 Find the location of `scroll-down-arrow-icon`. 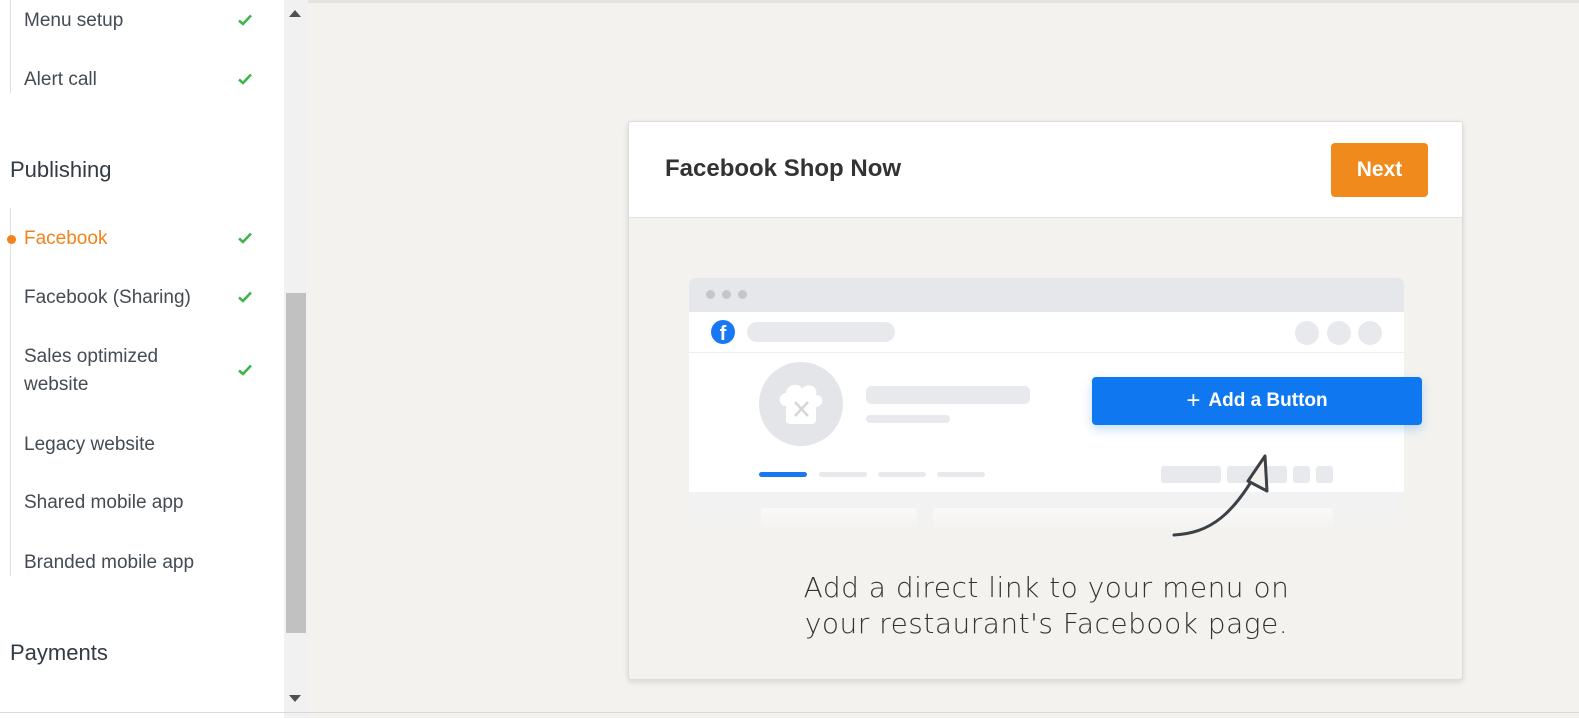

scroll-down-arrow-icon is located at coordinates (295, 698).